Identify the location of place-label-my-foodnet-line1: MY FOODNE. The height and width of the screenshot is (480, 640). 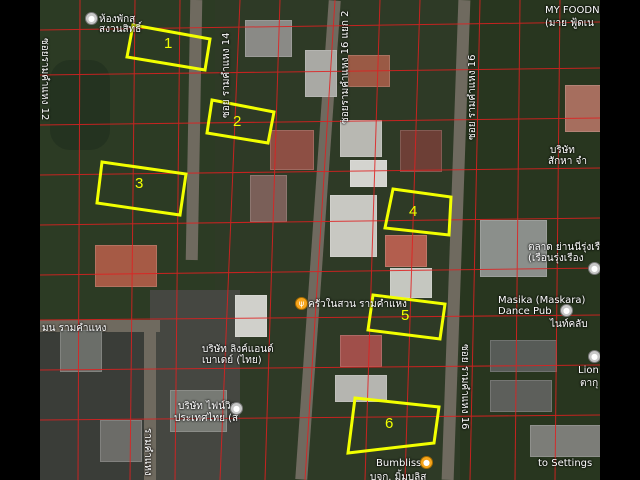
(572, 10).